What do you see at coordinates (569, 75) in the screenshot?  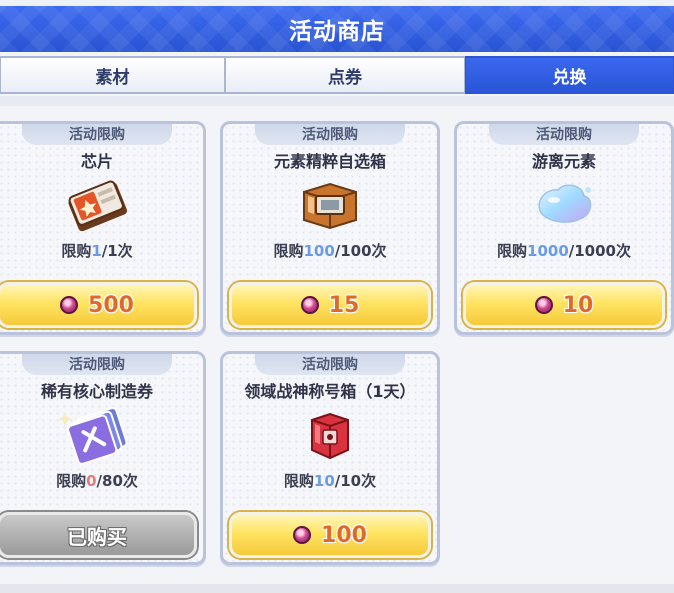 I see `tab-exchange: 兑换` at bounding box center [569, 75].